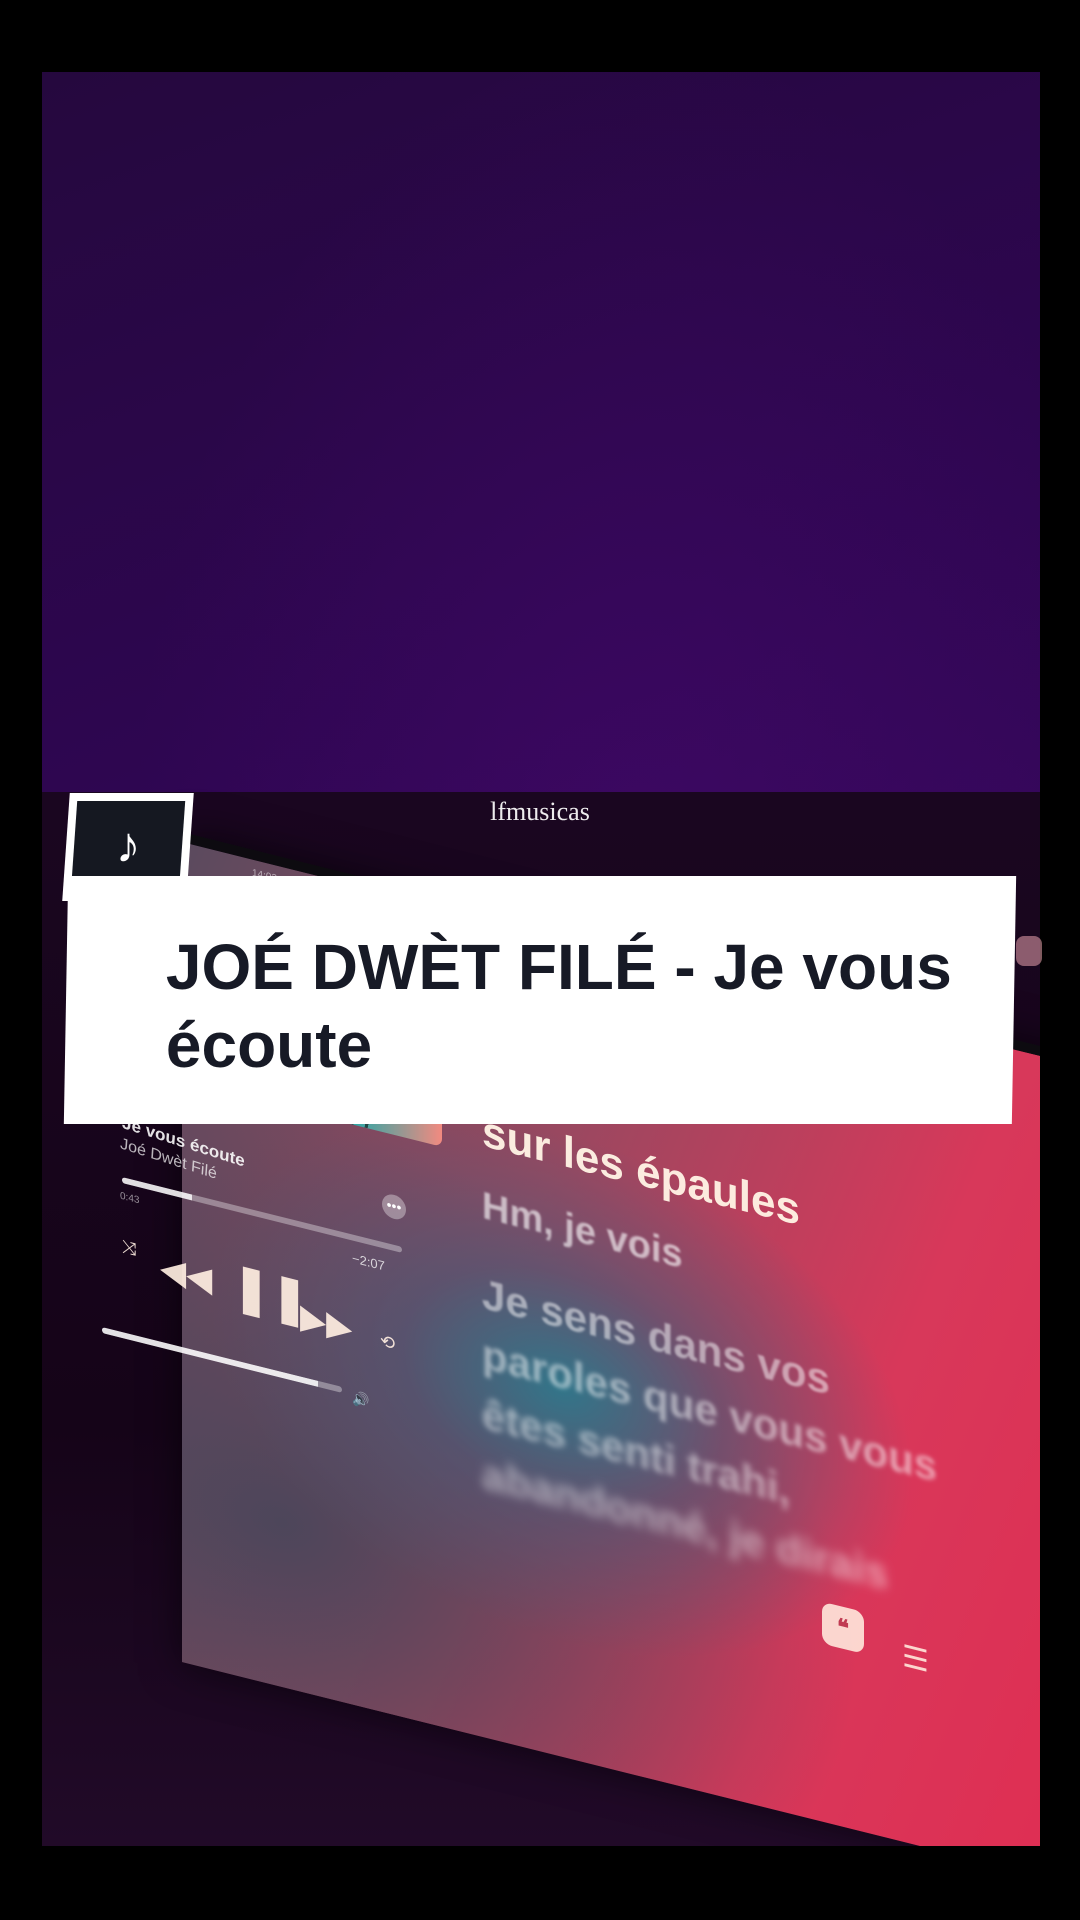 The height and width of the screenshot is (1920, 1080). Describe the element at coordinates (558, 1006) in the screenshot. I see `song-title: JOÉ DWÈT FILÉ - Je vous écoute` at that location.